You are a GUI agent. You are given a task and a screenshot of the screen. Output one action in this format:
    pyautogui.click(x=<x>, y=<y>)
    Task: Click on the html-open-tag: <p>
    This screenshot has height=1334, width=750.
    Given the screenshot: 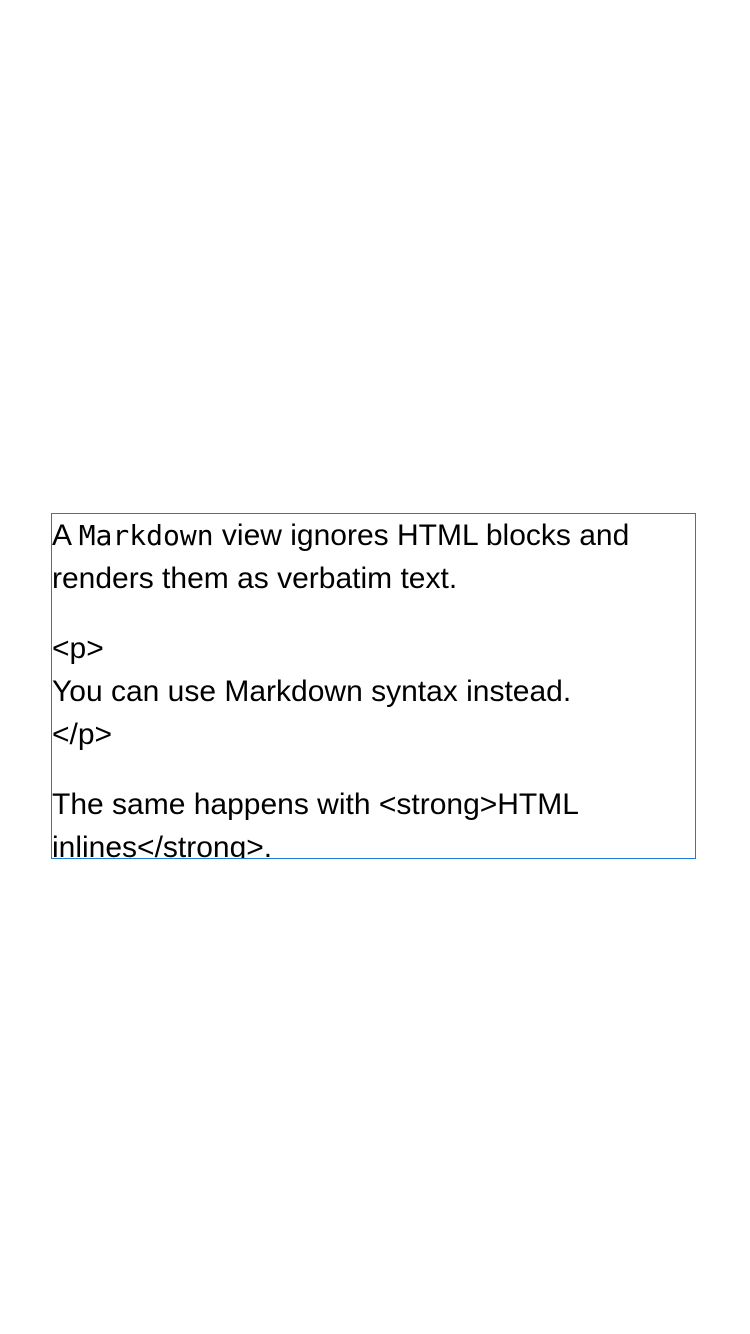 What is the action you would take?
    pyautogui.click(x=78, y=648)
    